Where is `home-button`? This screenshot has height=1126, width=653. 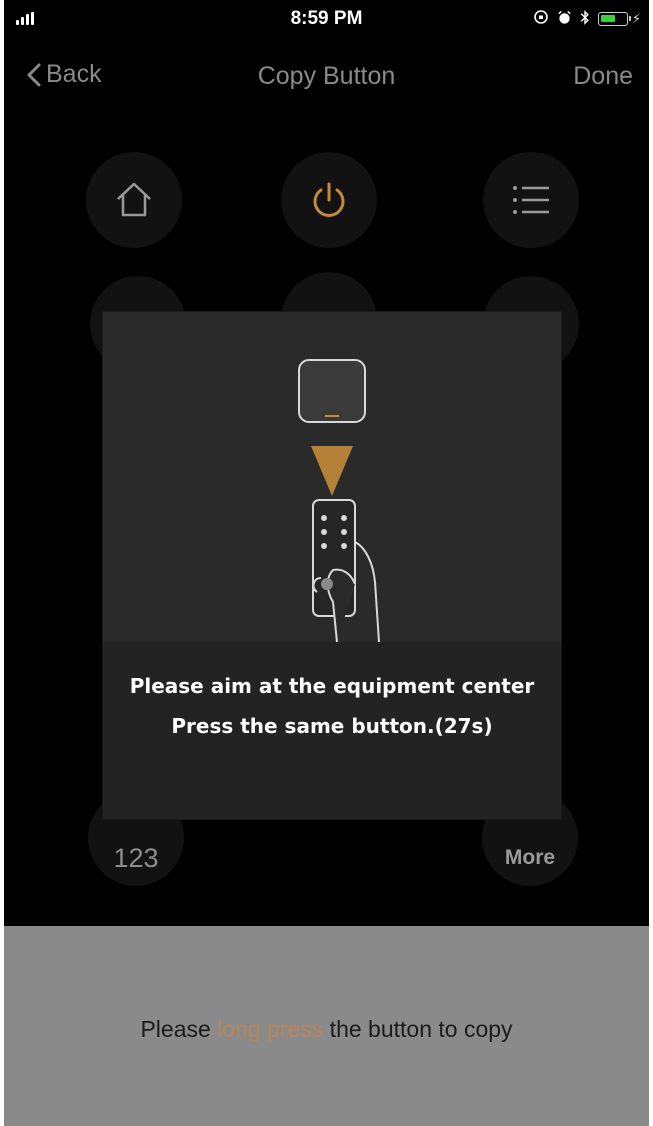 home-button is located at coordinates (134, 200).